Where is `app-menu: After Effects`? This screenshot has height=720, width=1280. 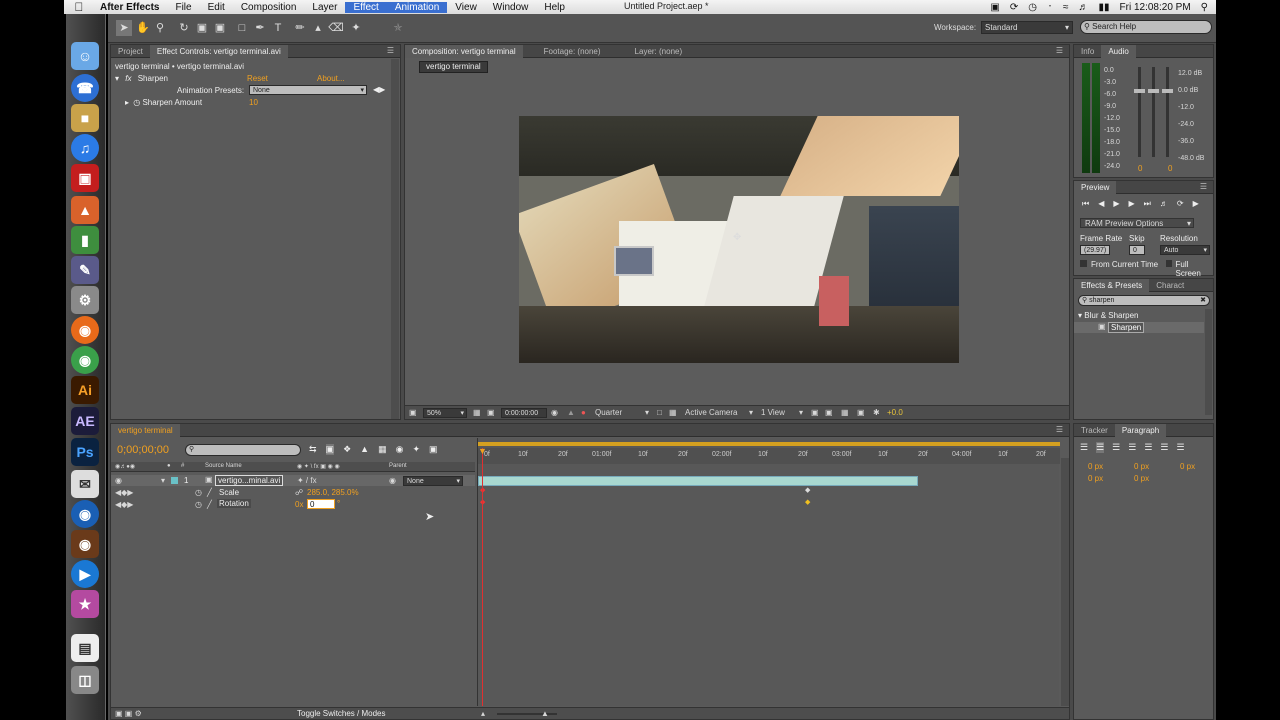 app-menu: After Effects is located at coordinates (130, 7).